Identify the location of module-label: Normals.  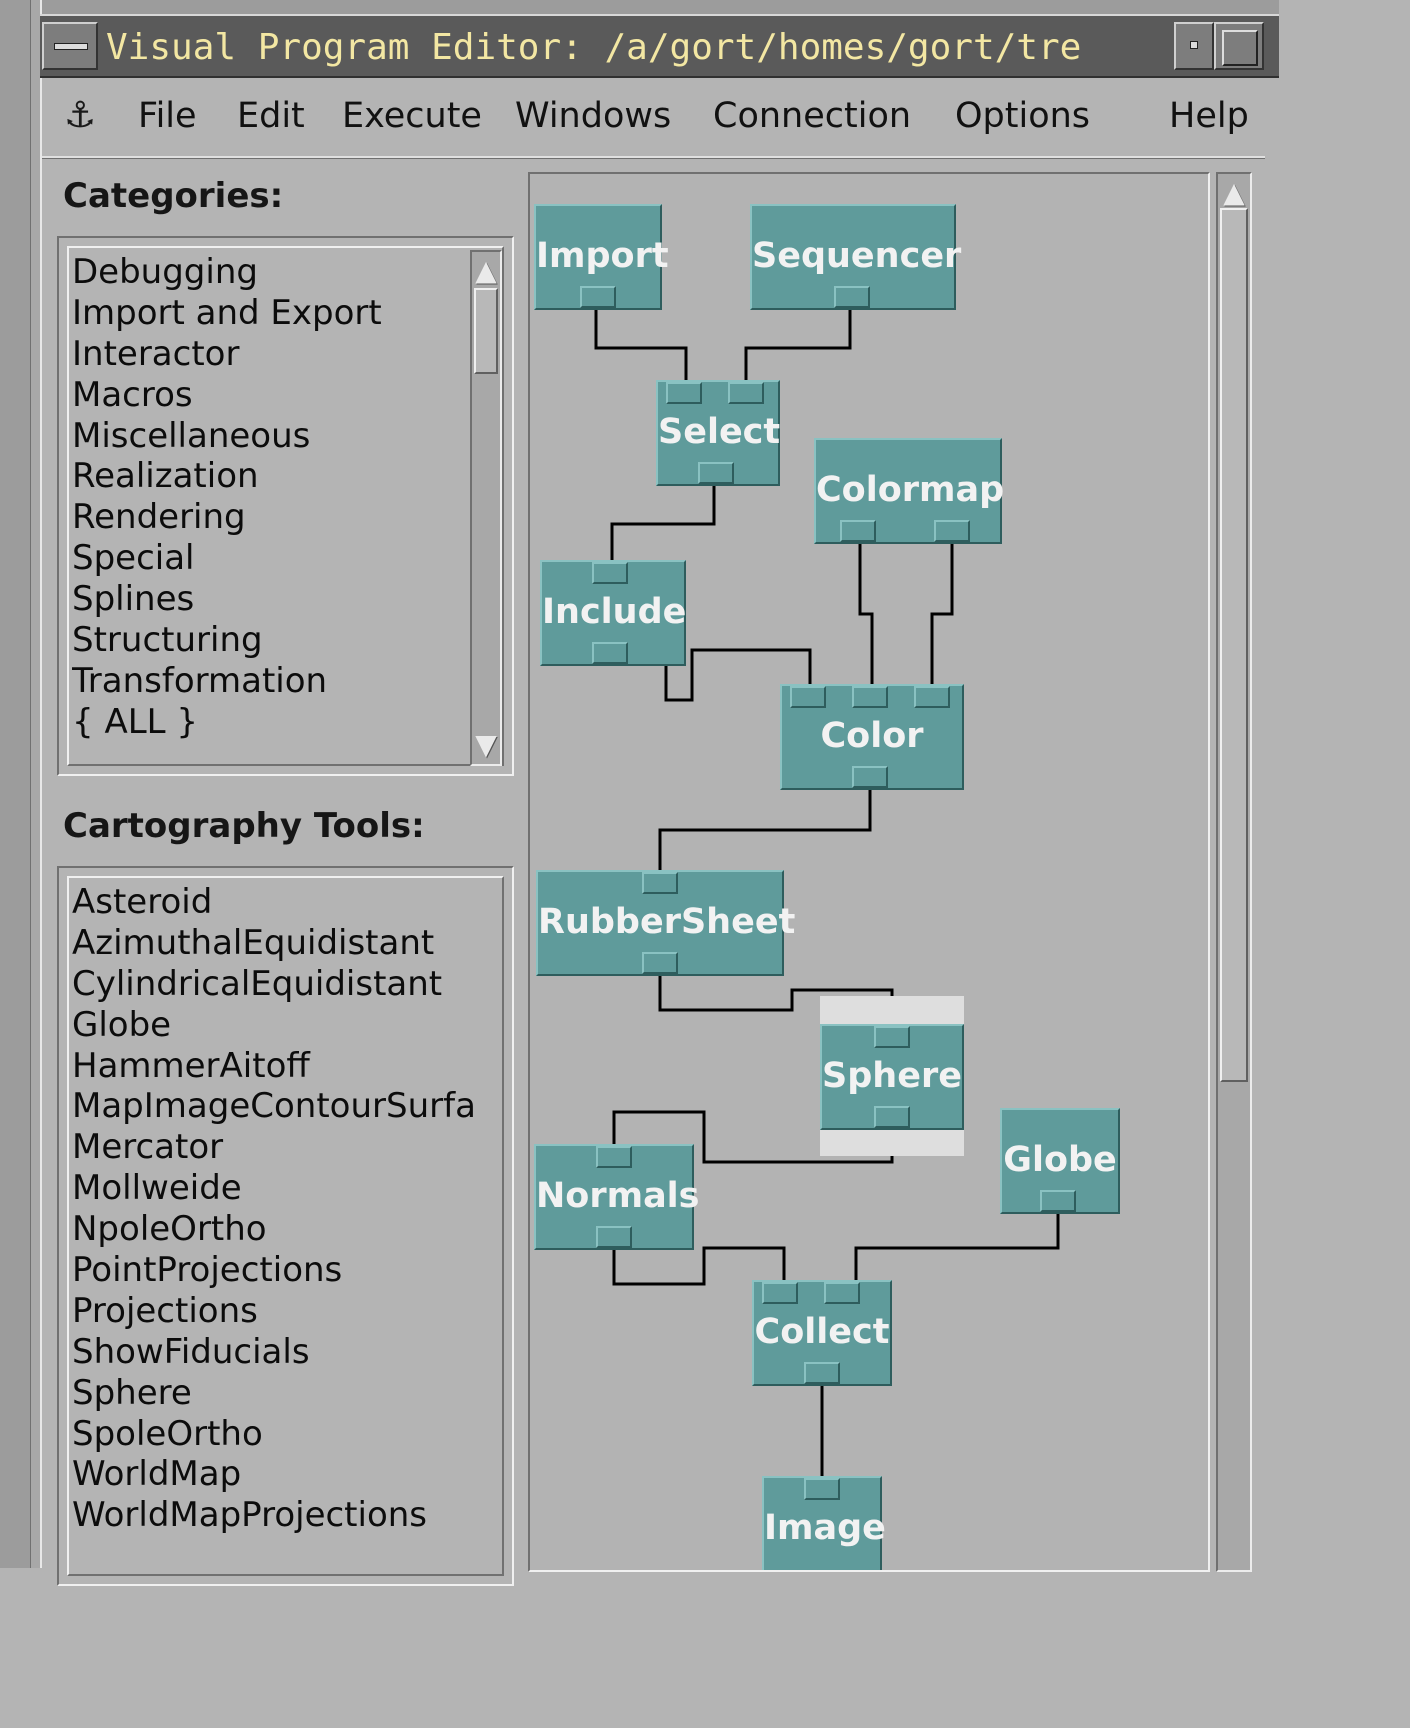
(618, 1196).